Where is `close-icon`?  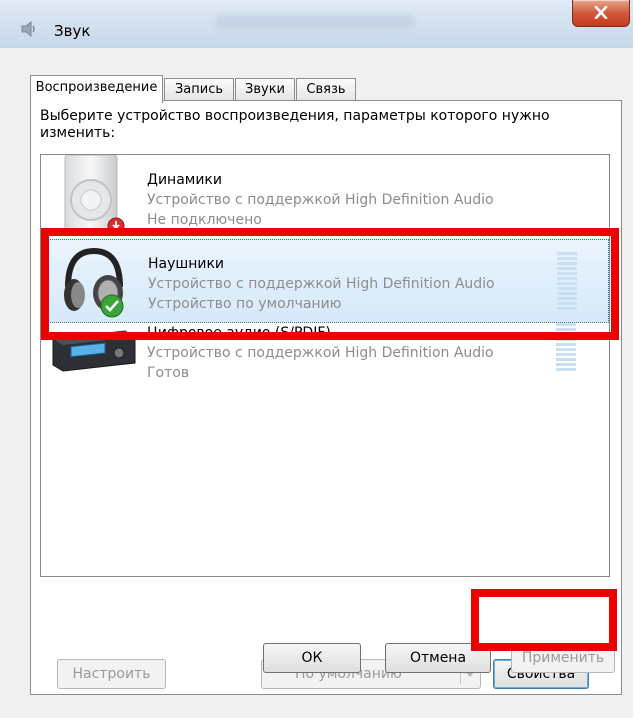
close-icon is located at coordinates (601, 12).